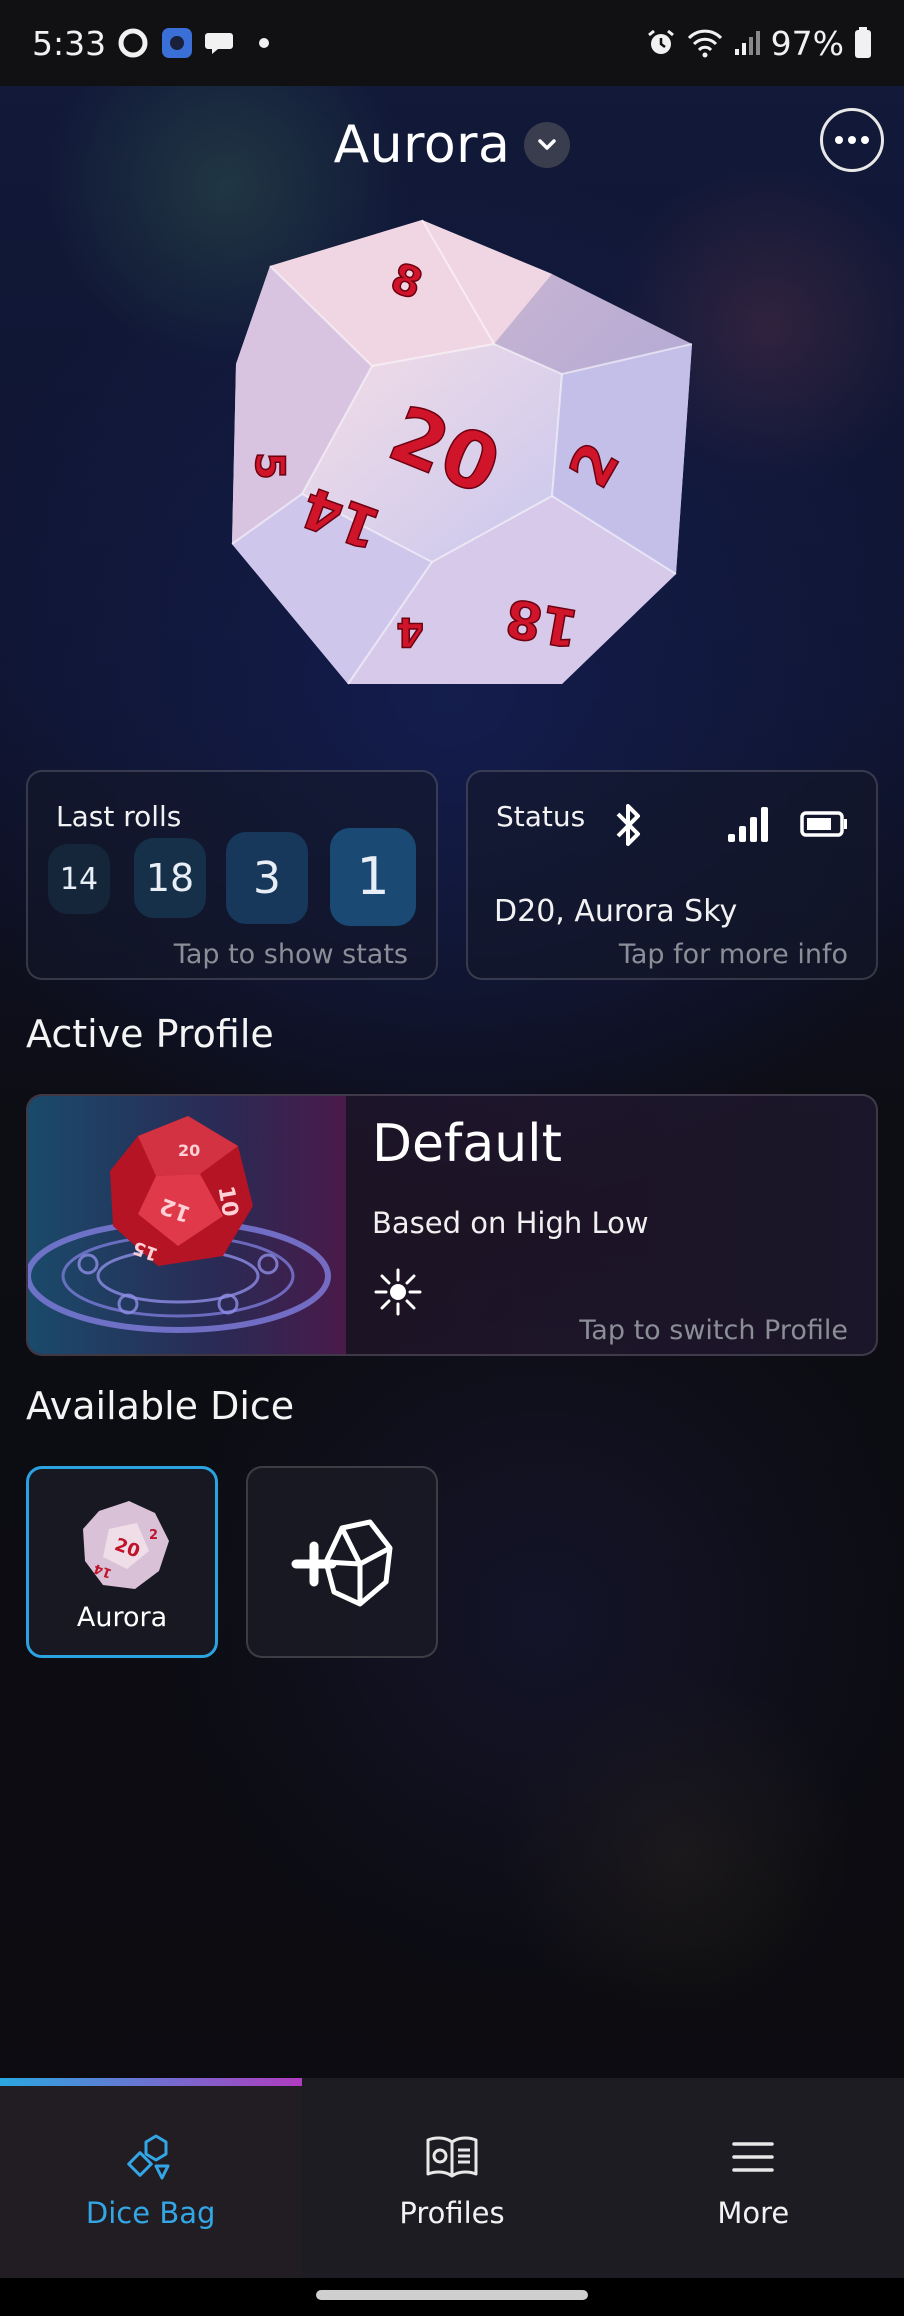  What do you see at coordinates (541, 816) in the screenshot?
I see `status-title: Status` at bounding box center [541, 816].